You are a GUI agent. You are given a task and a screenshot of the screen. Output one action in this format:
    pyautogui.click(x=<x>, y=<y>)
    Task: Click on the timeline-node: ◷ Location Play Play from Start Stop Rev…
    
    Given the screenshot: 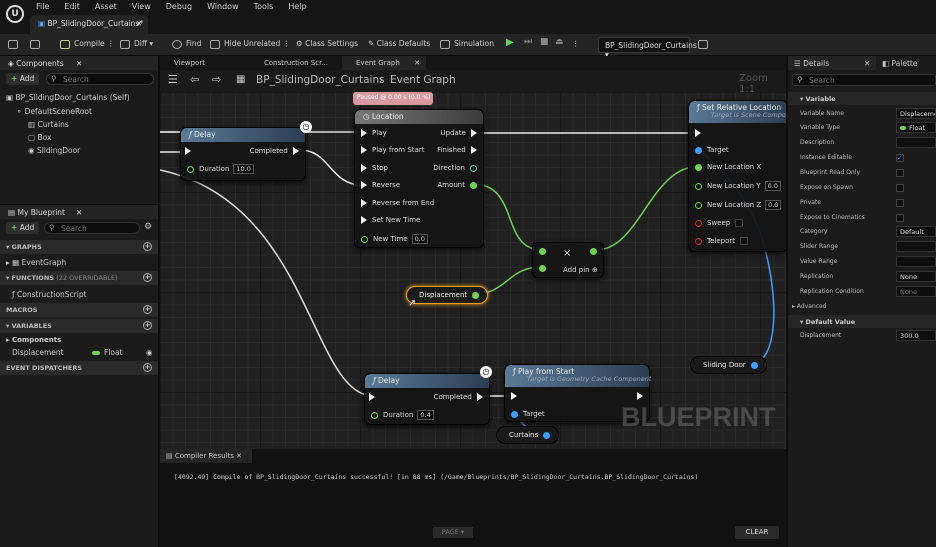 What is the action you would take?
    pyautogui.click(x=419, y=178)
    